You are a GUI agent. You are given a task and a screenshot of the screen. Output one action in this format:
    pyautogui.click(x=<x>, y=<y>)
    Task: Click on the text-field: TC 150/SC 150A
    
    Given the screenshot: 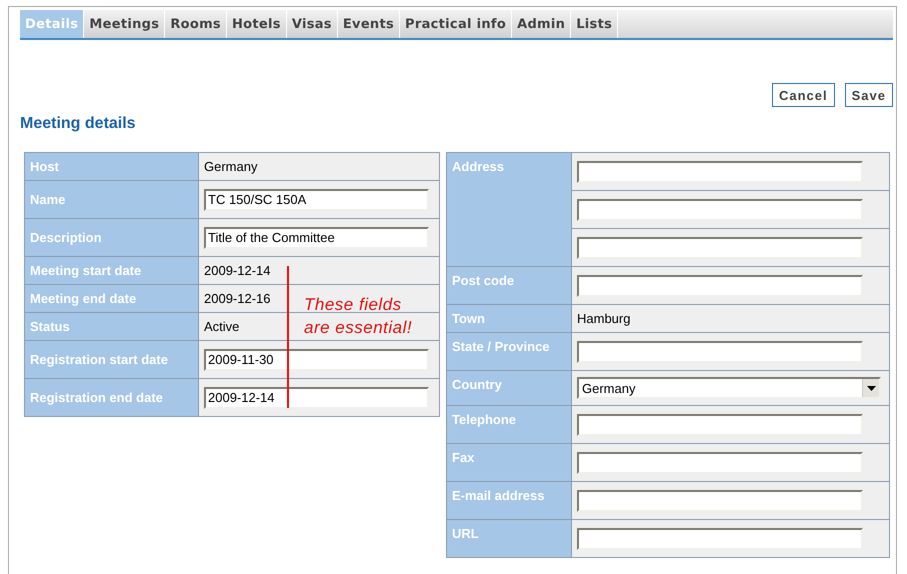 What is the action you would take?
    pyautogui.click(x=316, y=199)
    